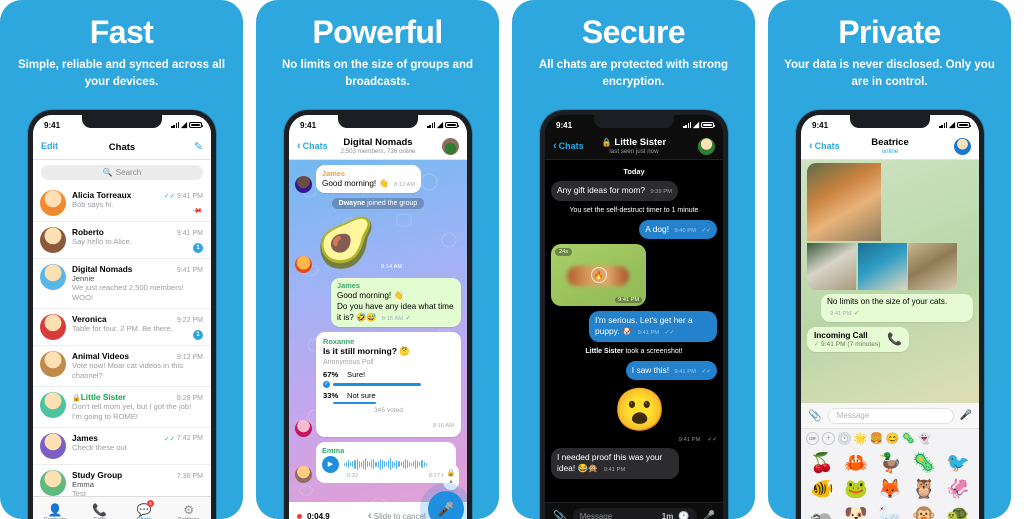 The height and width of the screenshot is (519, 1024). I want to click on message-bubble: Any gift ideas for mom? 9:39 PM, so click(614, 191).